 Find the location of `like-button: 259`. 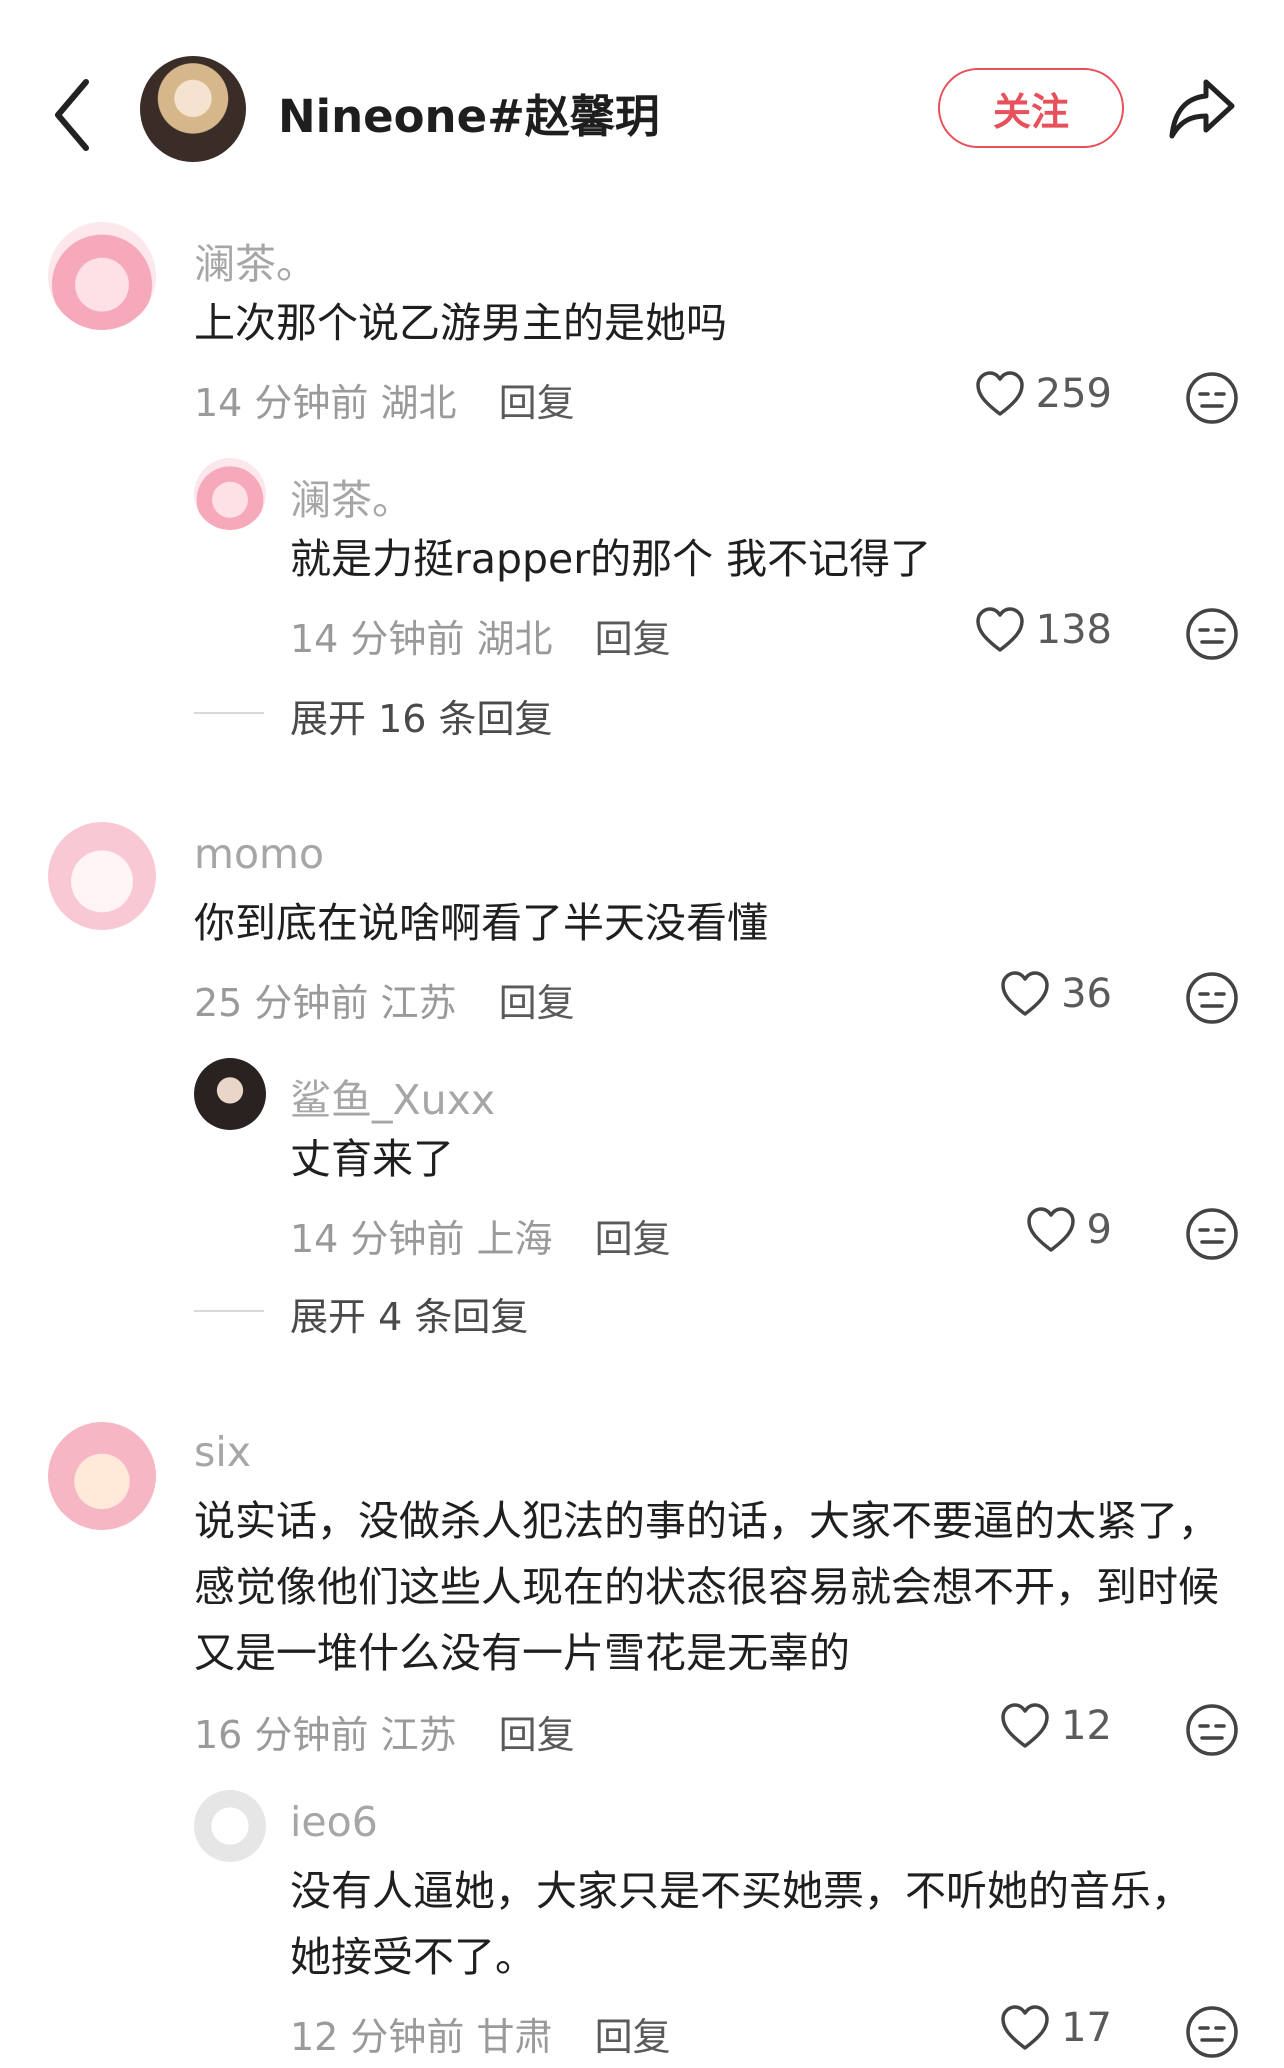

like-button: 259 is located at coordinates (1012, 394).